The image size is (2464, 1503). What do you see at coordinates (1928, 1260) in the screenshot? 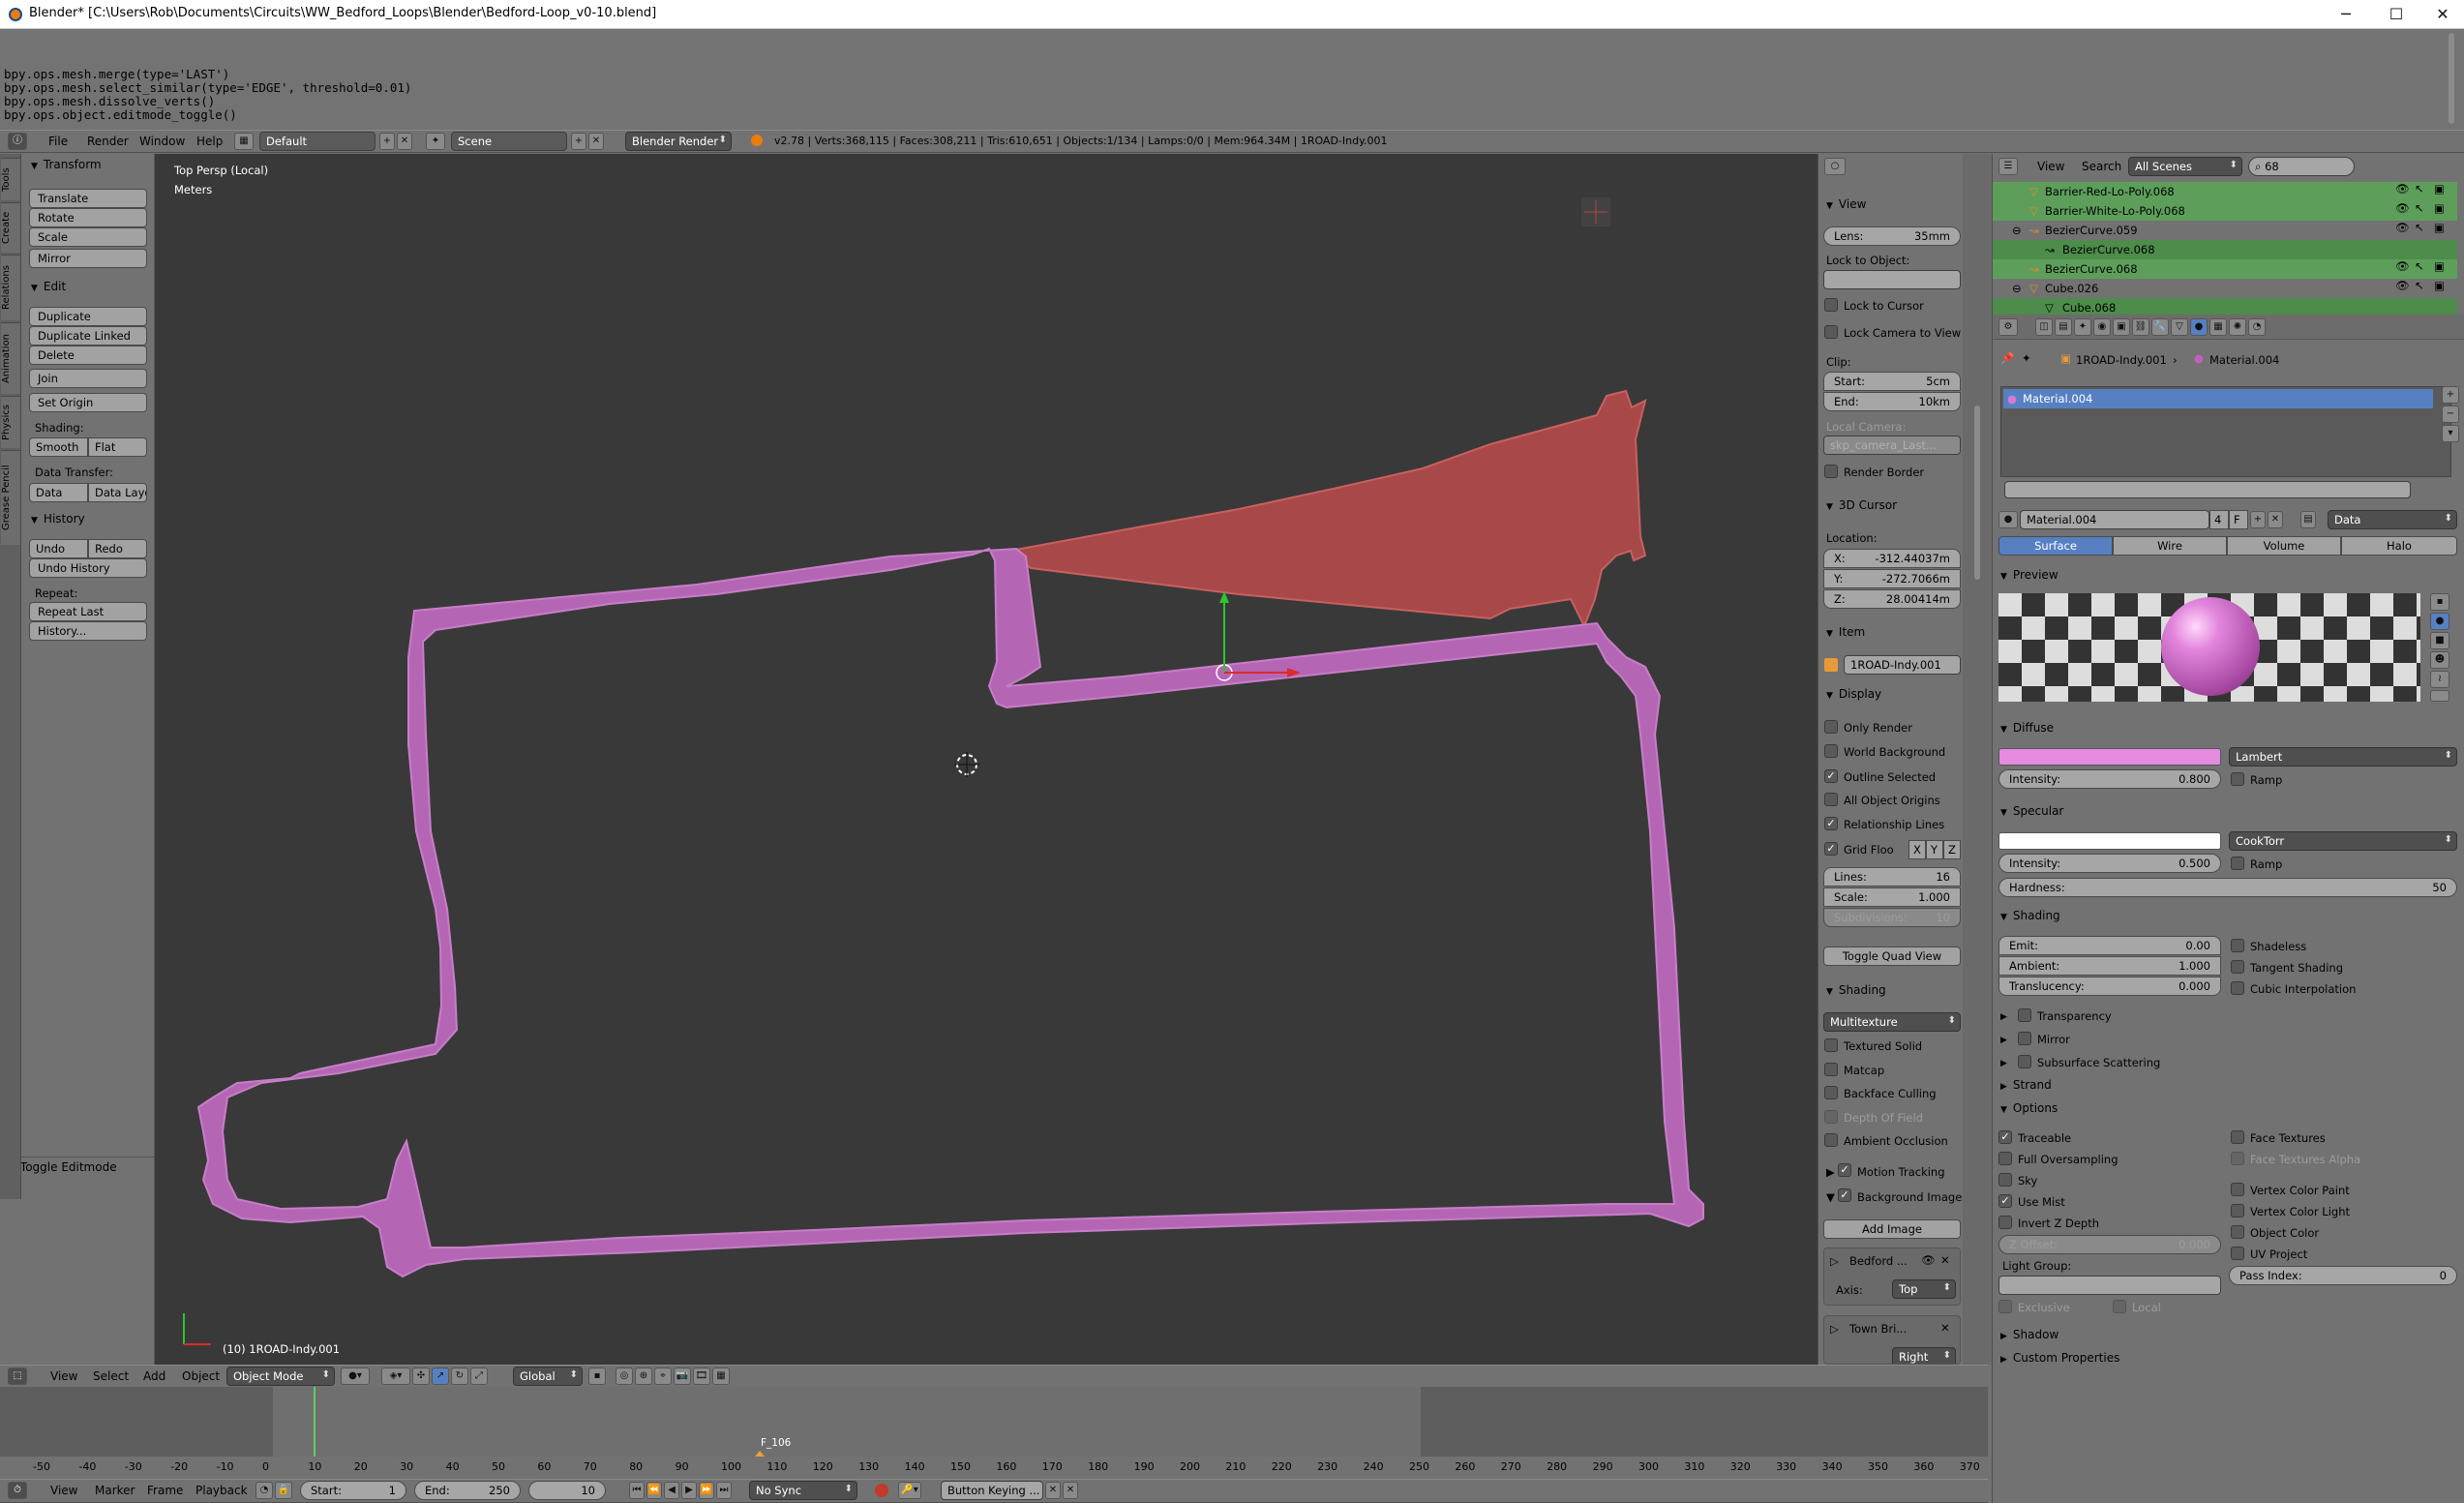
I see `bg1-eye-icon: 👁` at bounding box center [1928, 1260].